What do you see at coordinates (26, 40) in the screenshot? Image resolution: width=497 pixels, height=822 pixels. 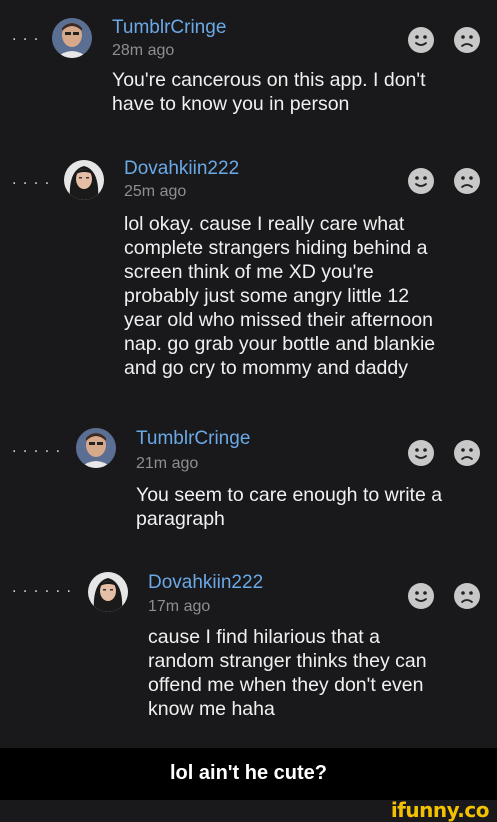 I see `thread-depth-dots: · · ·` at bounding box center [26, 40].